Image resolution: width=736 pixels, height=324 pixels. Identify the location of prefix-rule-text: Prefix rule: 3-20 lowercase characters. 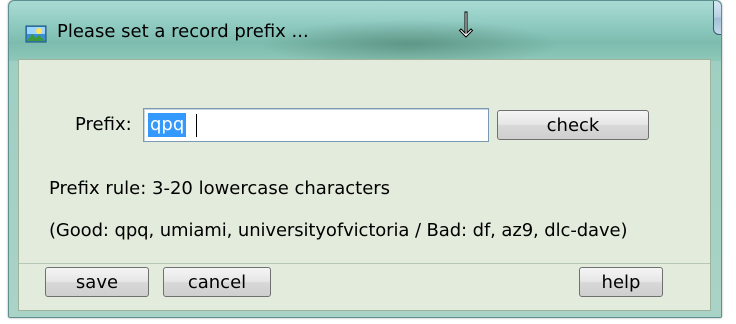
(220, 188).